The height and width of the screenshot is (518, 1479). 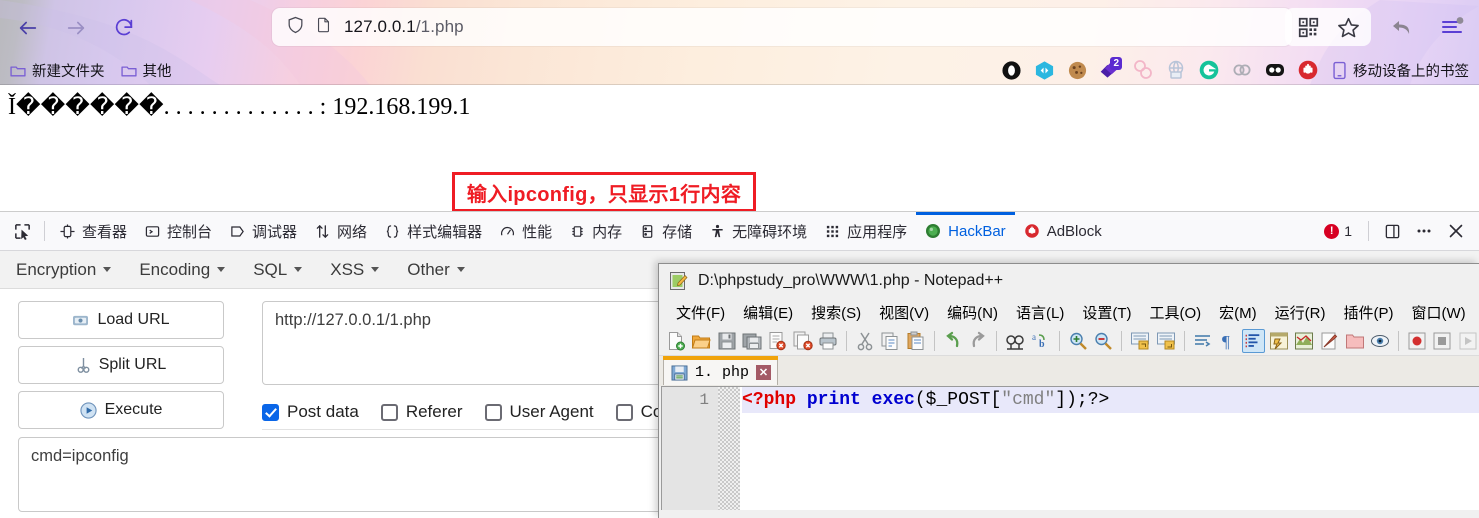 I want to click on qr-code-button, so click(x=1308, y=27).